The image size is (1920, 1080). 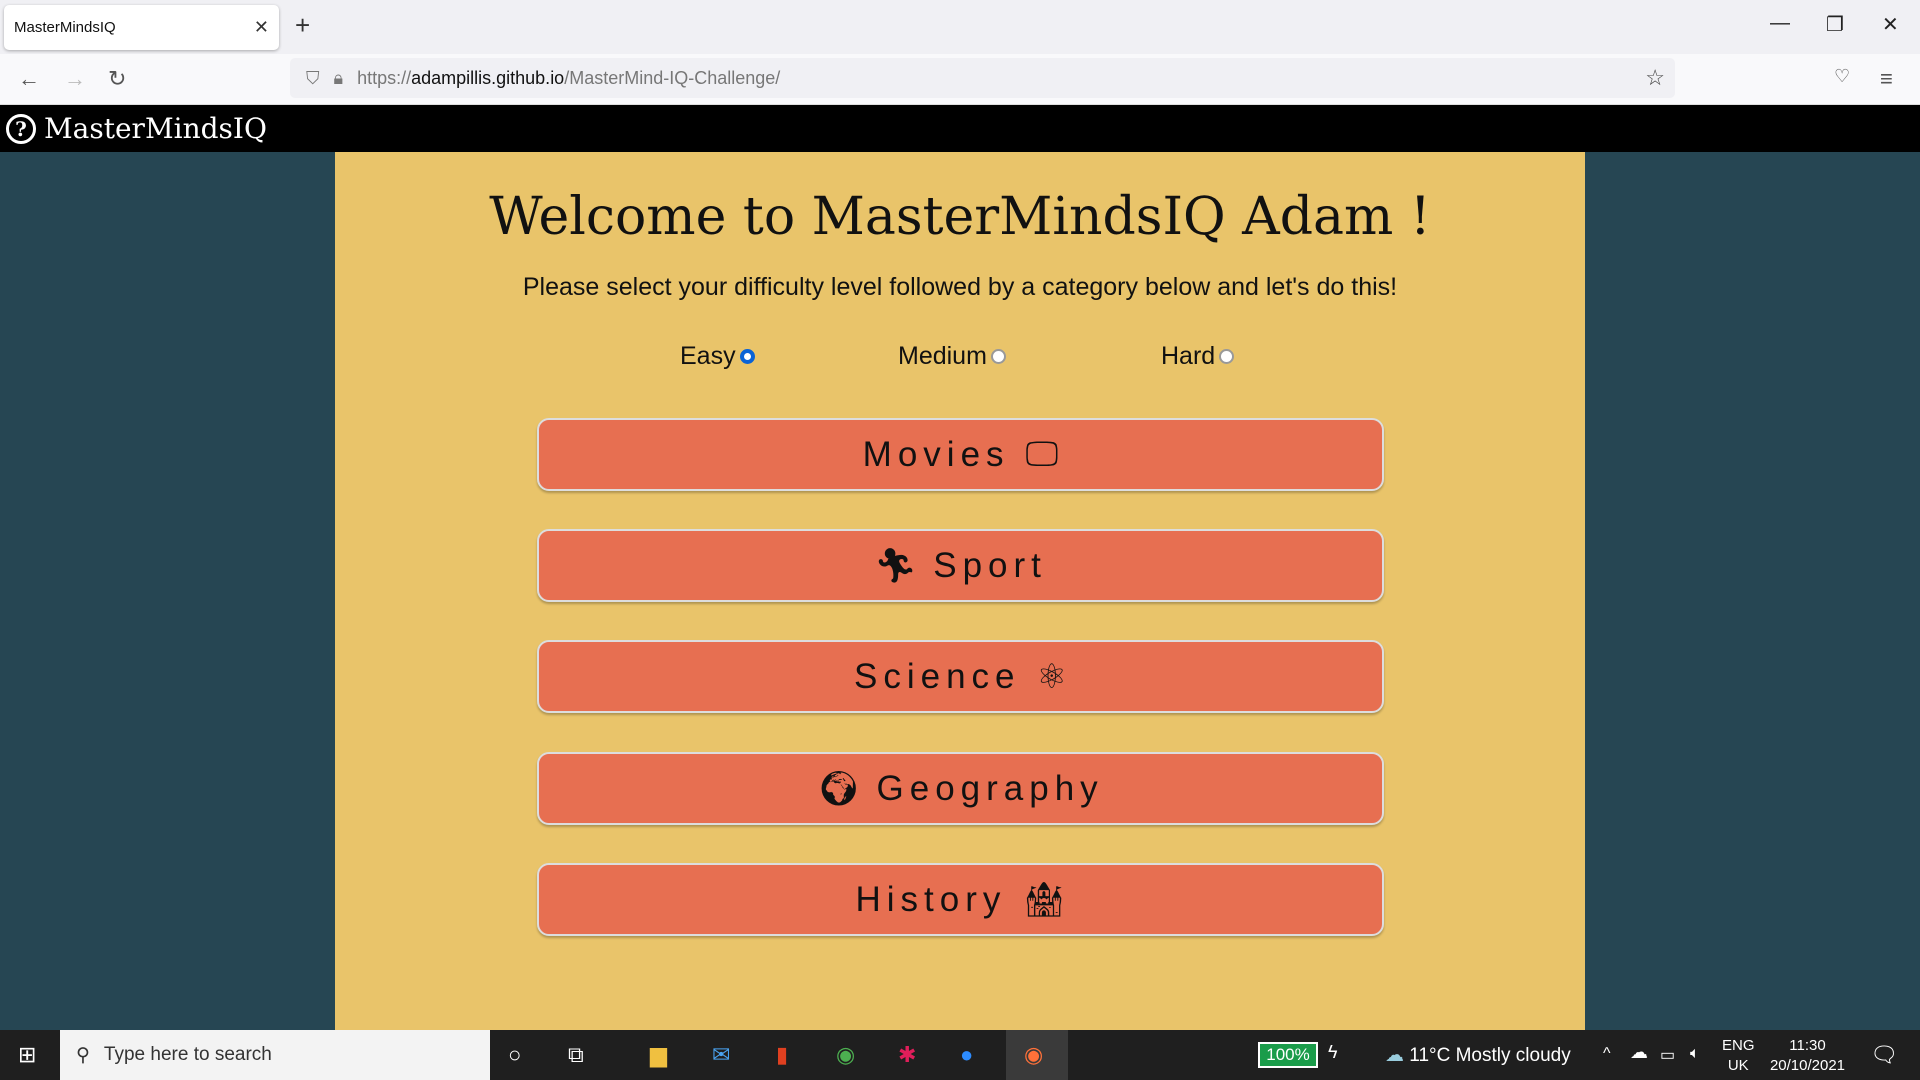 What do you see at coordinates (75, 79) in the screenshot?
I see `forward-icon: →` at bounding box center [75, 79].